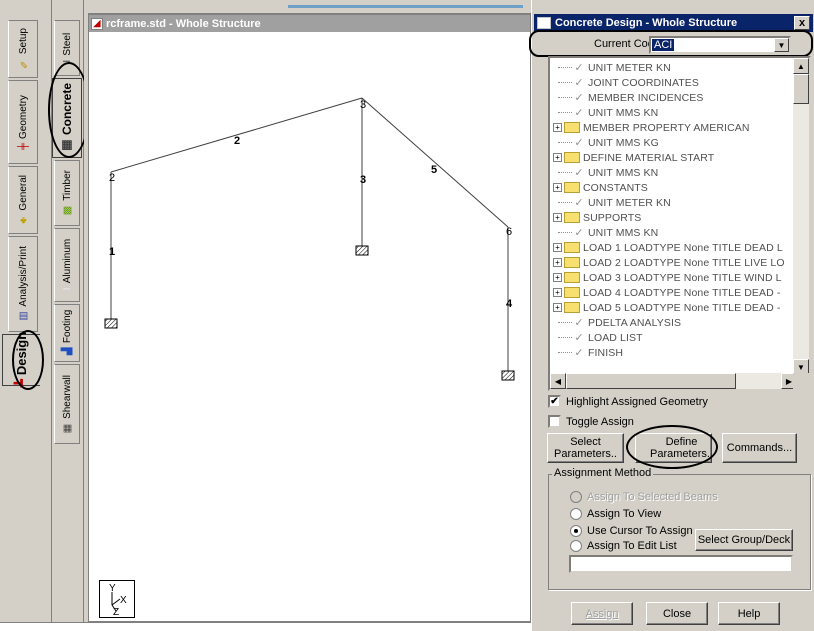  Describe the element at coordinates (602, 613) in the screenshot. I see `assign-button: Assign` at that location.